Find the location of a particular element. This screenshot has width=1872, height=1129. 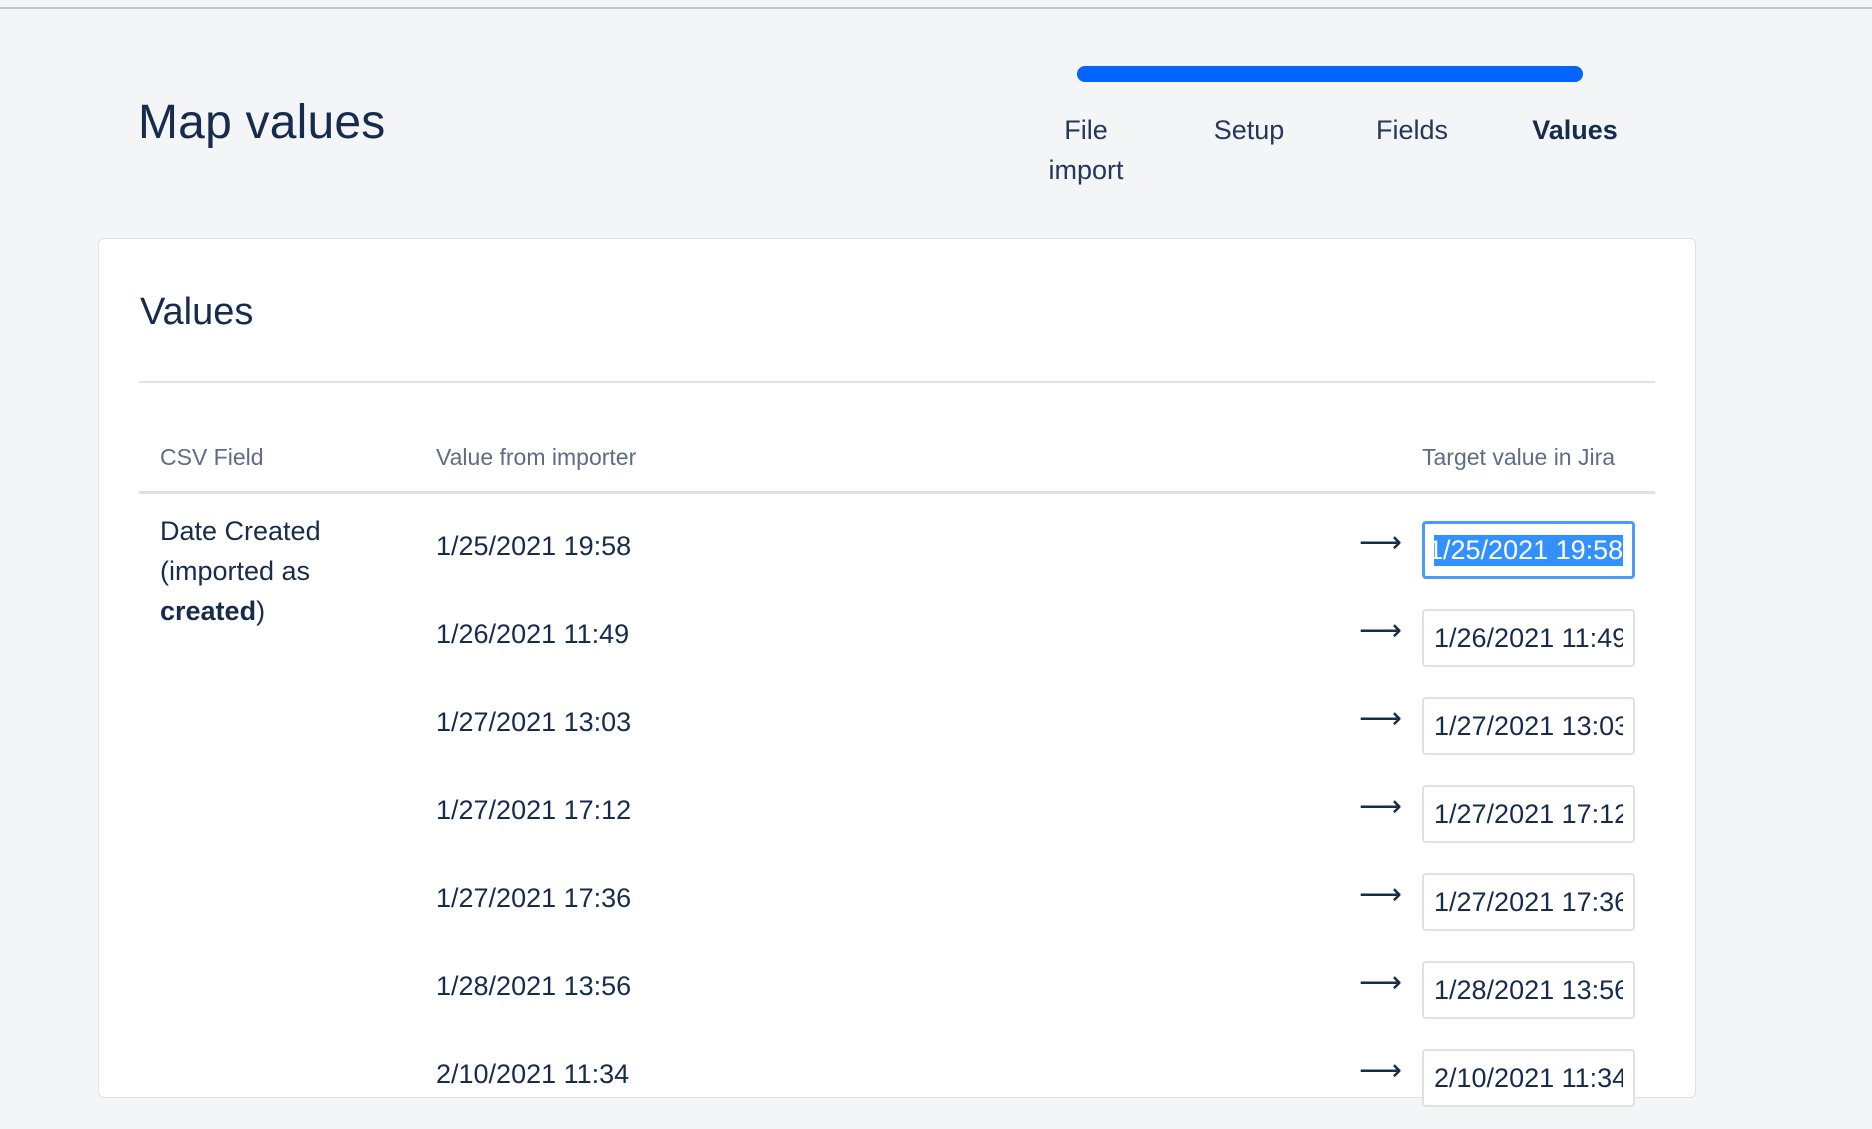

value-mapping-row: 1/27/2021 17:36 ⟶ is located at coordinates (897, 913).